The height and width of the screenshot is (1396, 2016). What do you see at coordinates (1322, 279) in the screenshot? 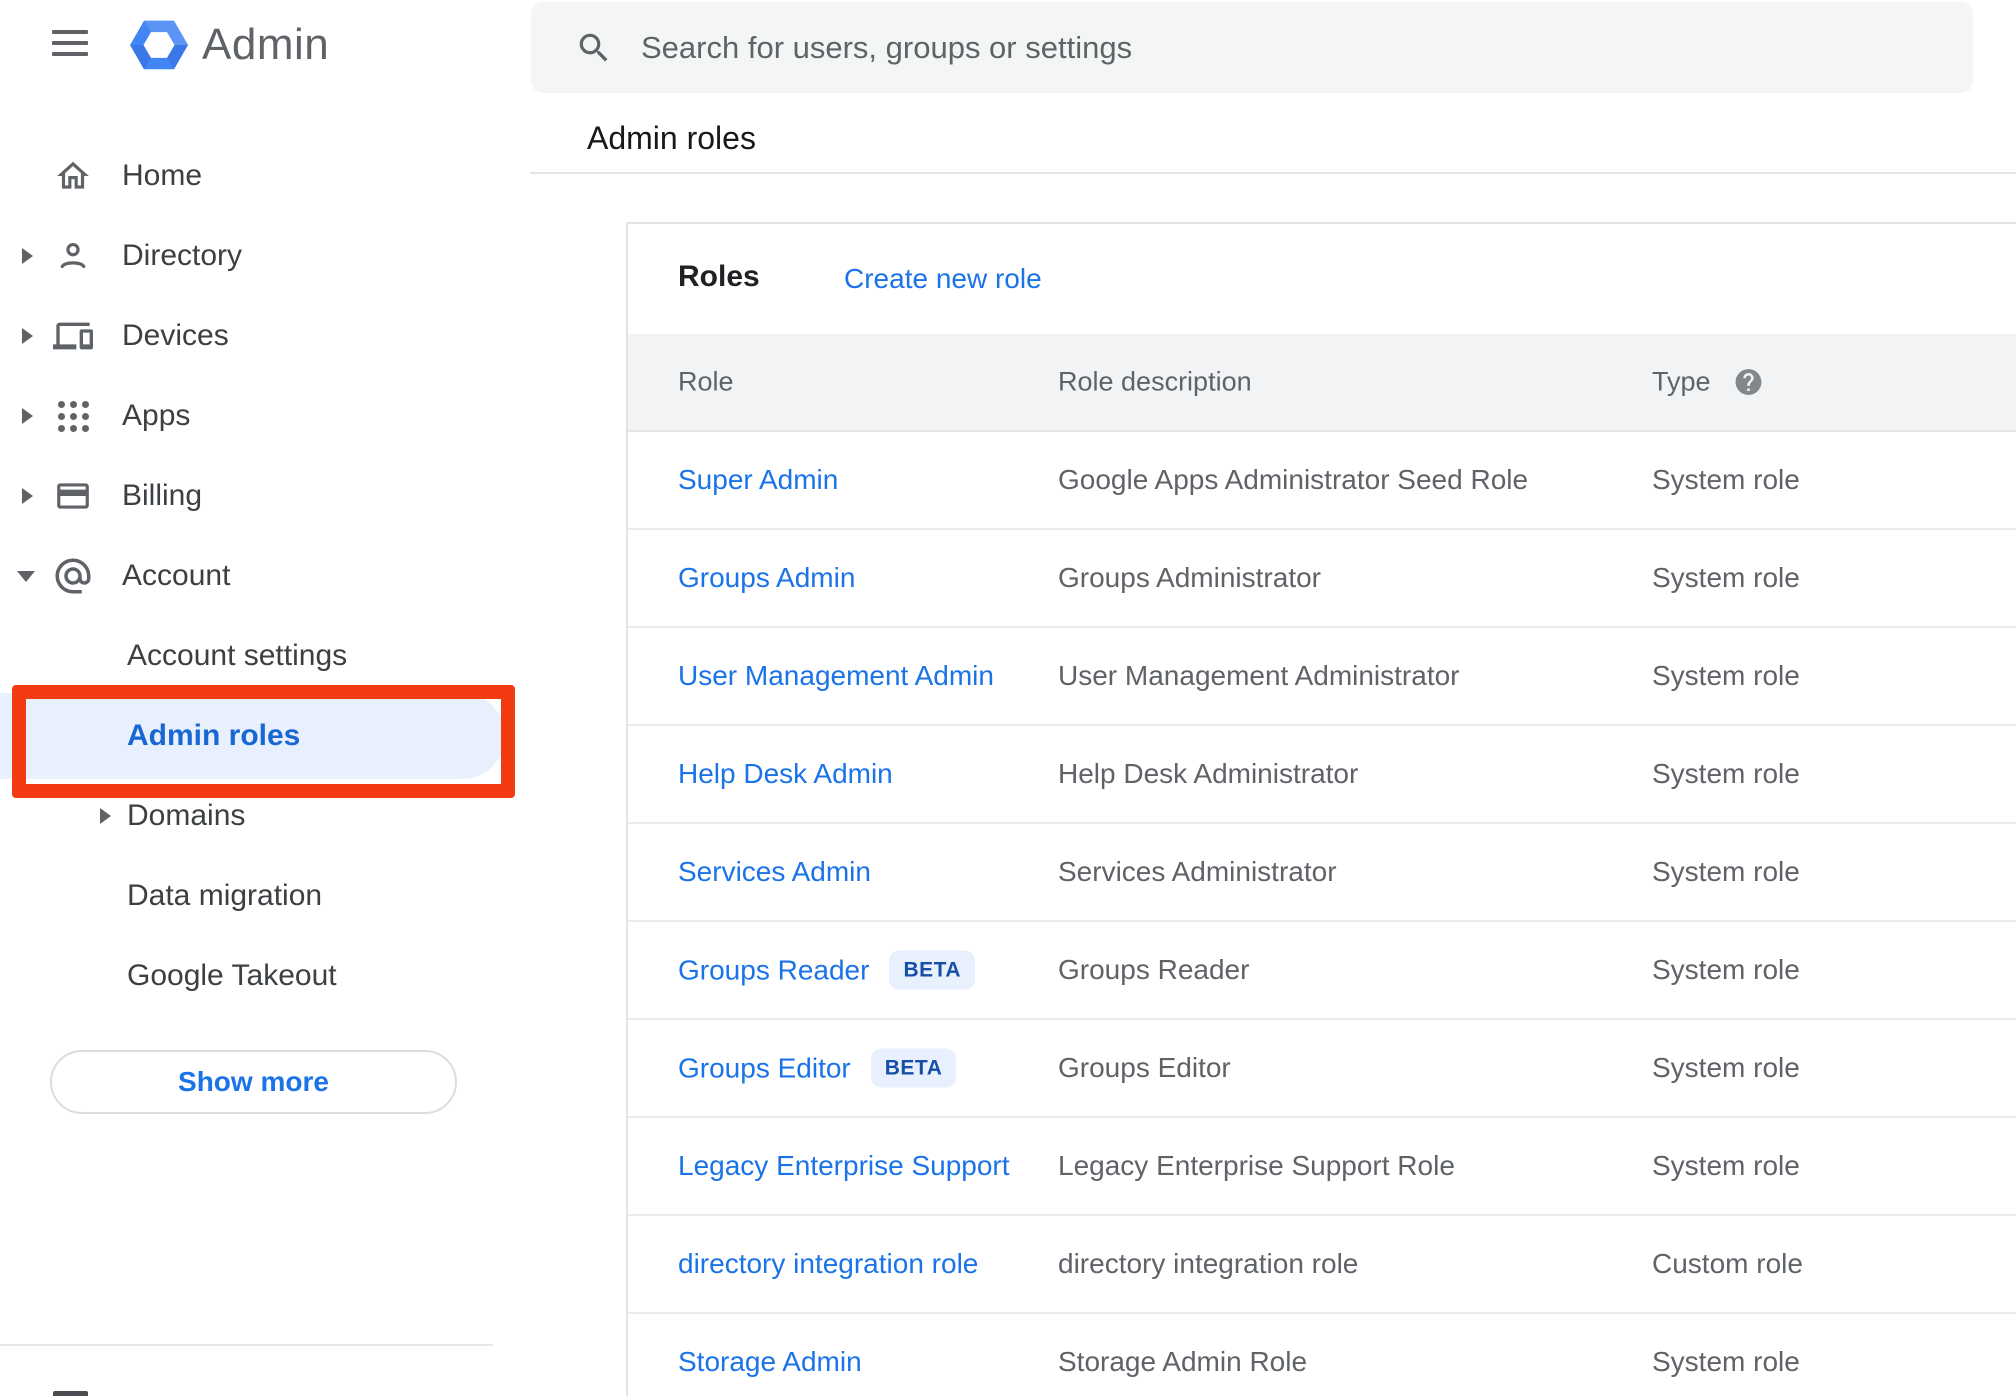
I see `roles-card-header: Roles Create new role` at bounding box center [1322, 279].